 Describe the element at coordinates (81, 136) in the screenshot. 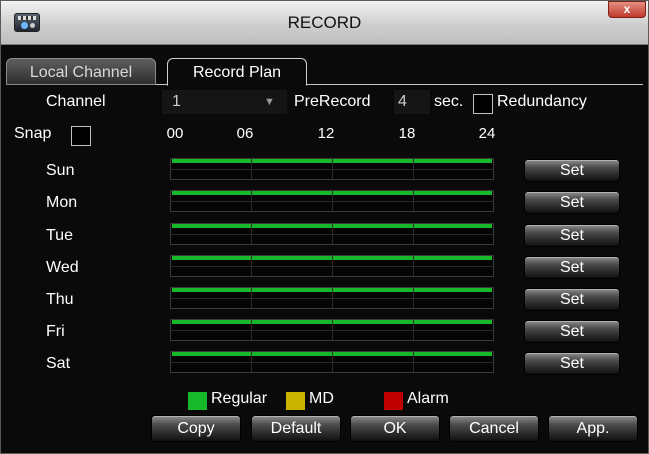

I see `snap-checkbox` at that location.